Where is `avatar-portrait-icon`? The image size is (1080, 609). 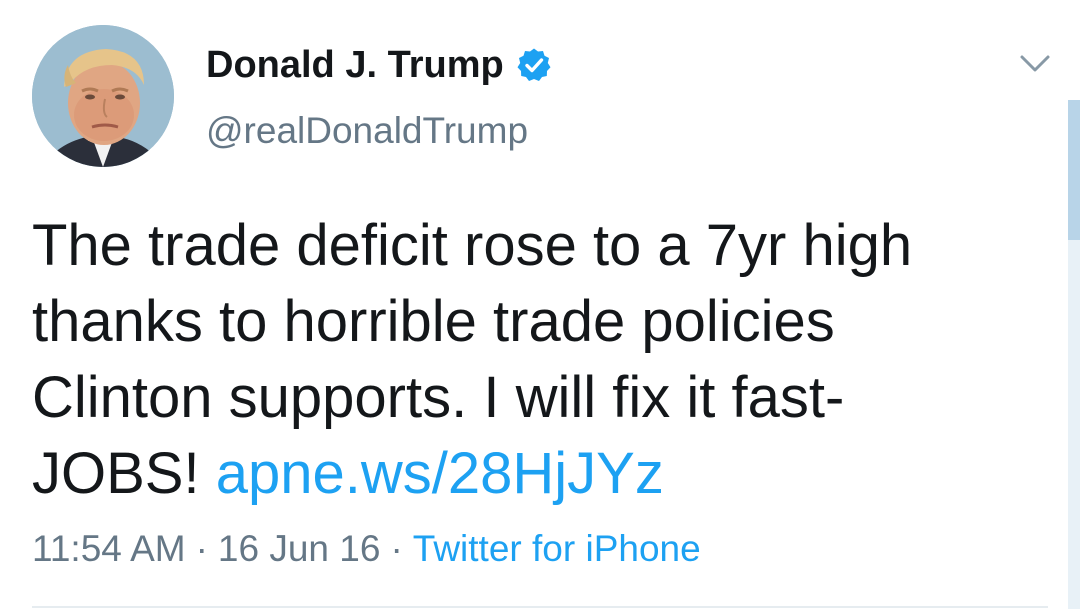
avatar-portrait-icon is located at coordinates (103, 96).